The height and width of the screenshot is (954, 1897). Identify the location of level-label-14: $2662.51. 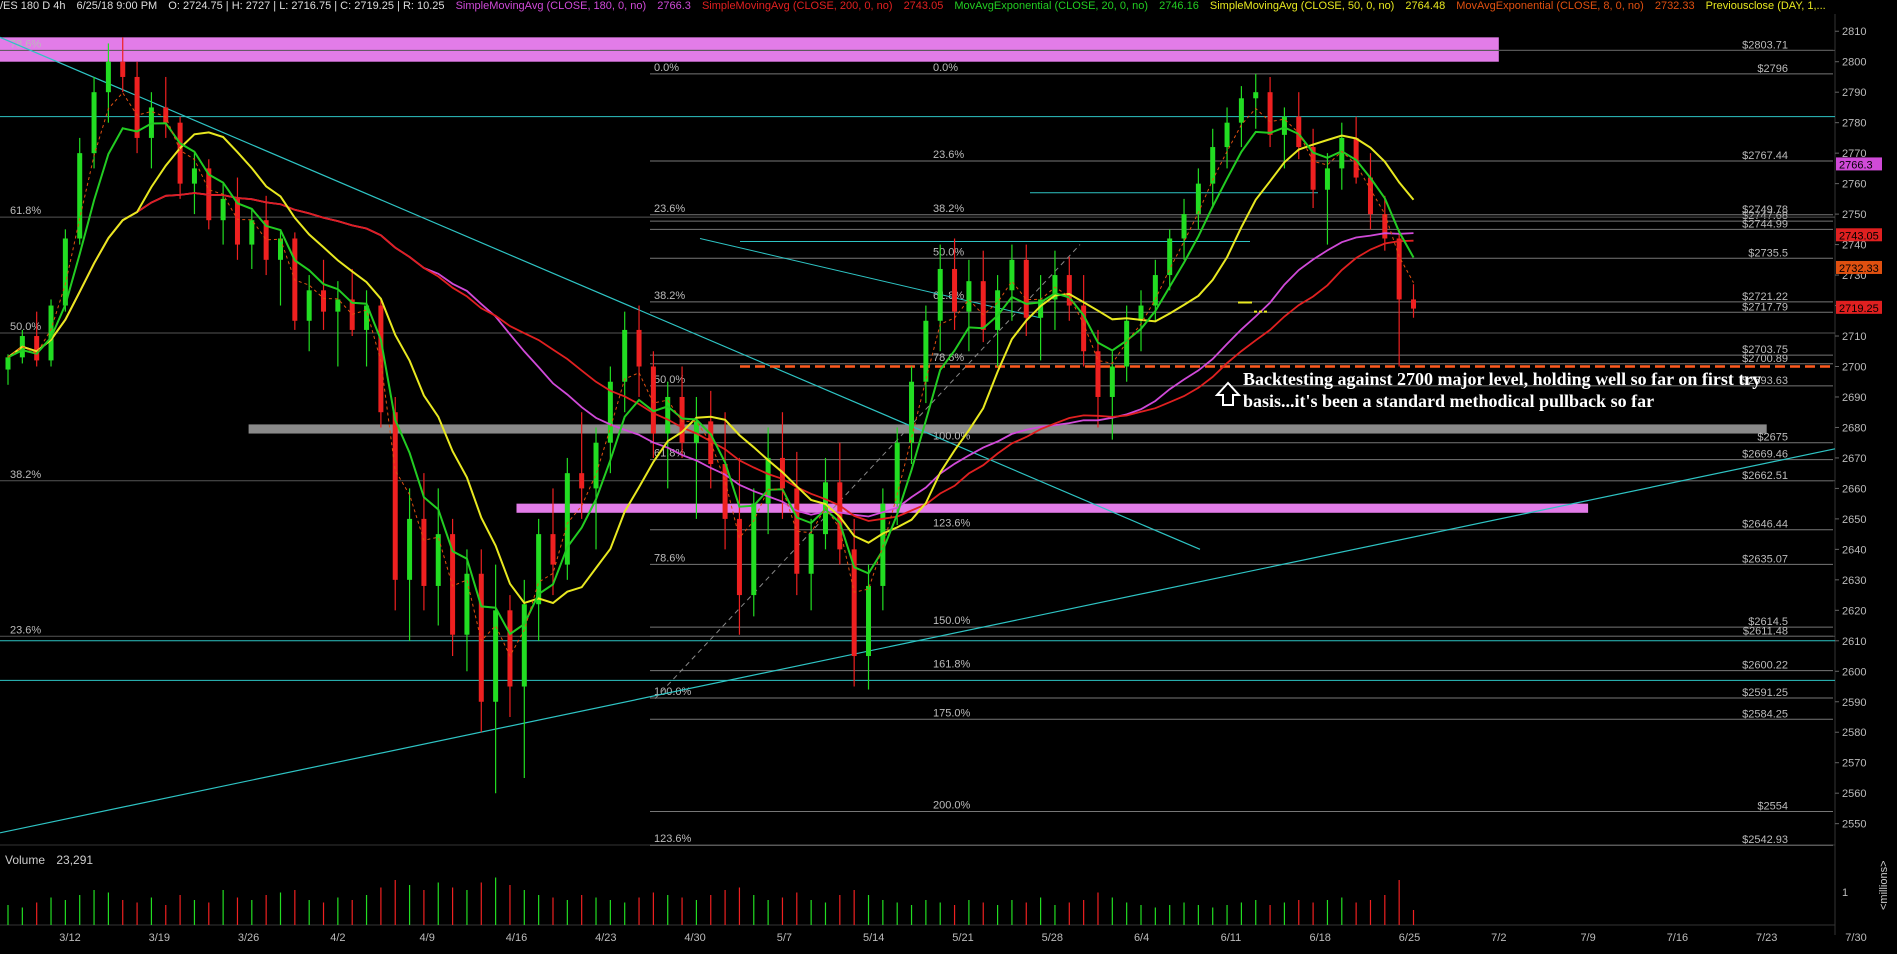
(1765, 476).